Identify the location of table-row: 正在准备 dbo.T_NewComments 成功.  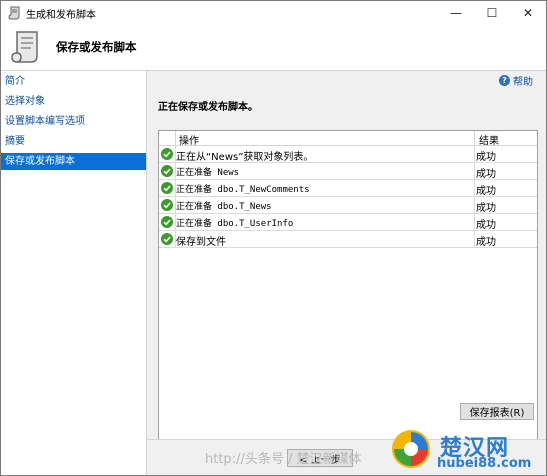
(348, 188).